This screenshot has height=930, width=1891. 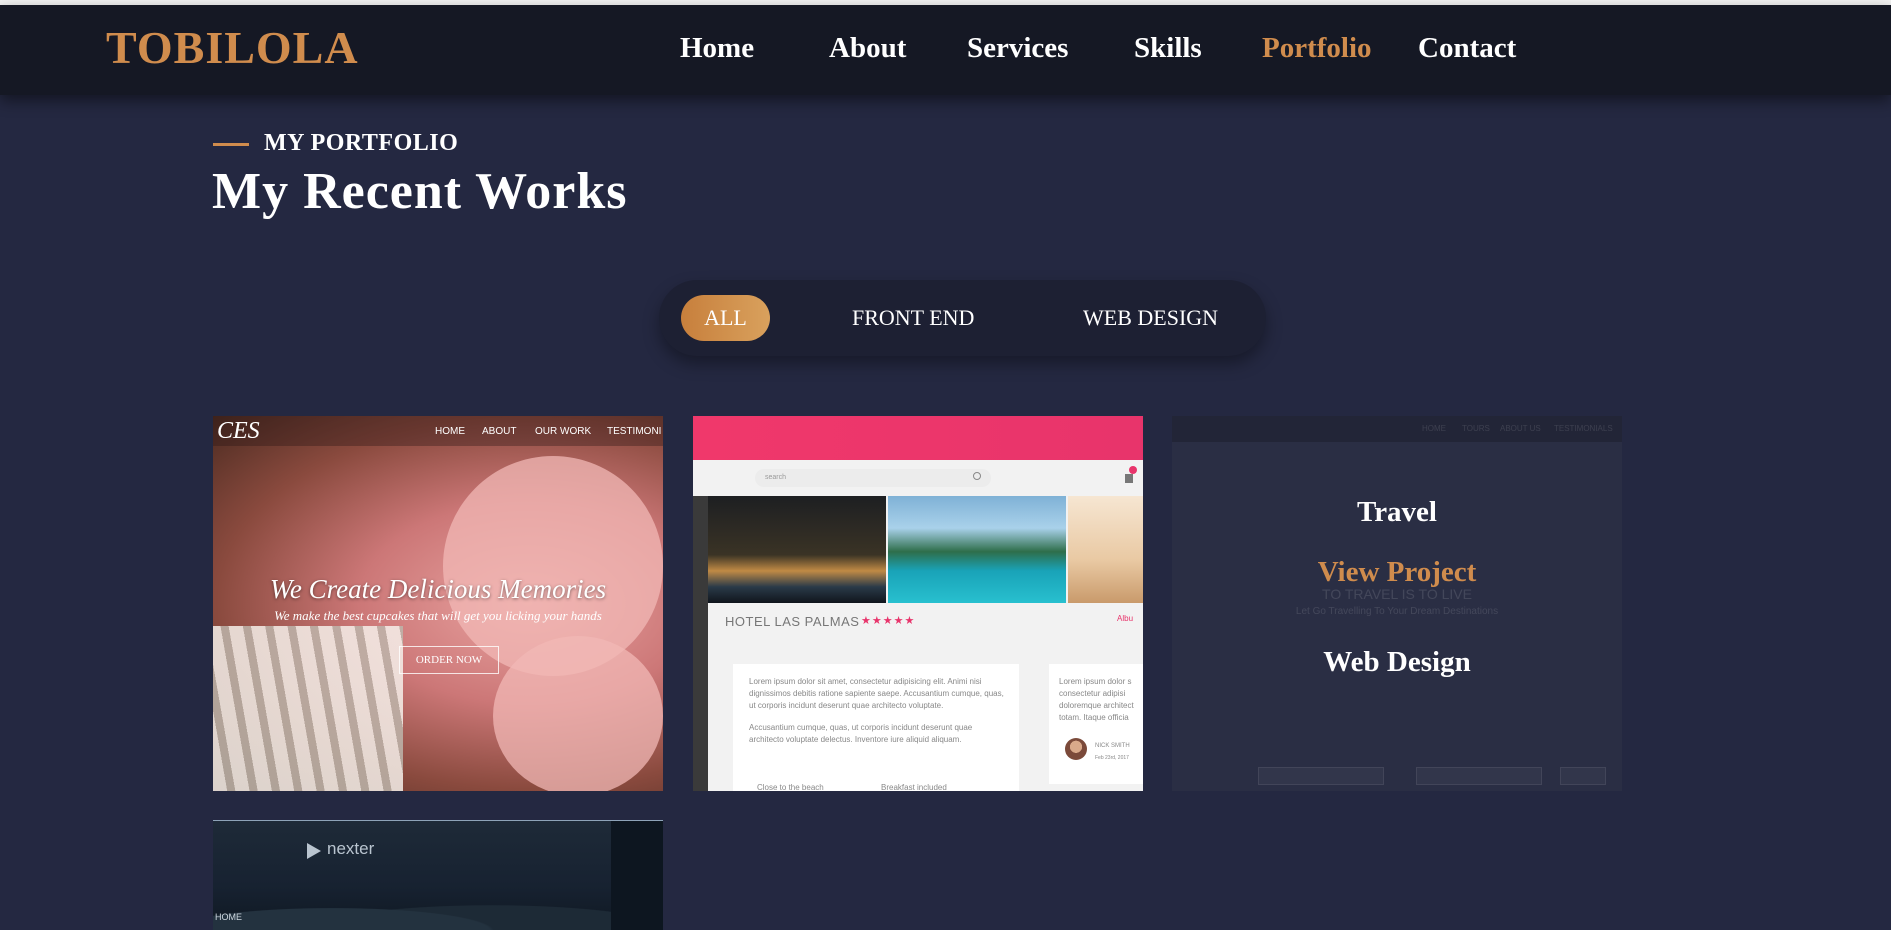 I want to click on portfolio-filter-bar: ALL FRONT END WEB DESIGN, so click(x=962, y=318).